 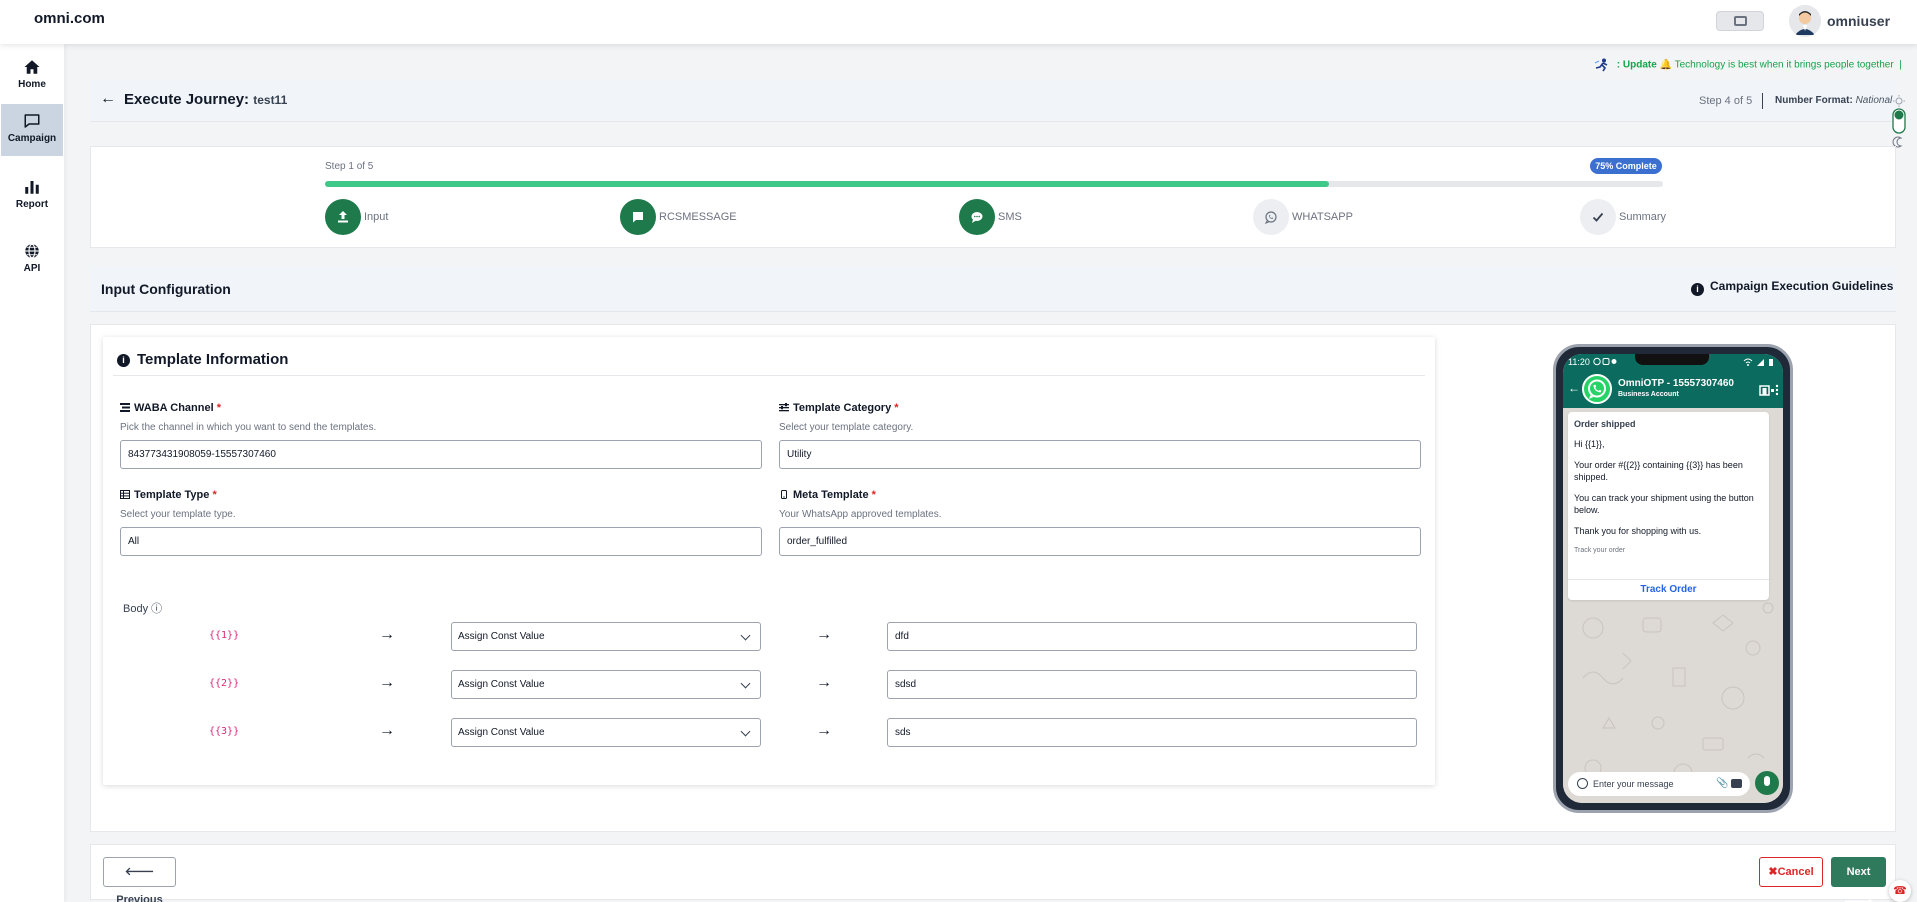 I want to click on field-label-text: Template Type, so click(x=172, y=495).